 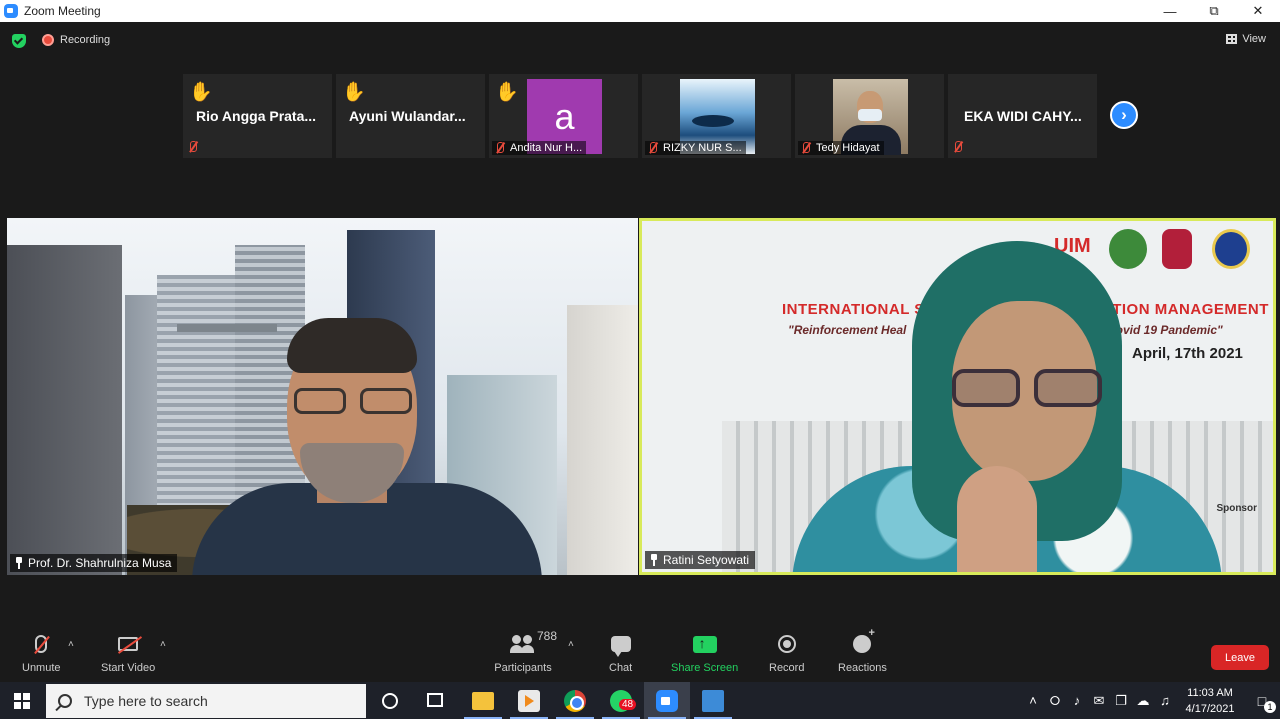 What do you see at coordinates (85, 40) in the screenshot?
I see `recording-label: Recording` at bounding box center [85, 40].